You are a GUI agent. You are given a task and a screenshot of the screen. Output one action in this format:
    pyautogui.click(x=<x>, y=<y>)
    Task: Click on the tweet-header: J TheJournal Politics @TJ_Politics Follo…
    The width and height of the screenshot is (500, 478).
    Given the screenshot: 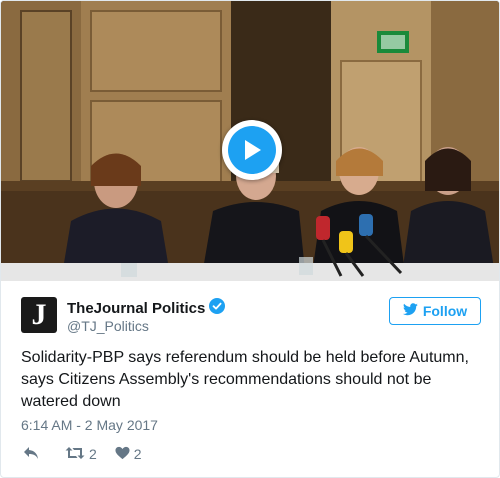 What is the action you would take?
    pyautogui.click(x=251, y=317)
    